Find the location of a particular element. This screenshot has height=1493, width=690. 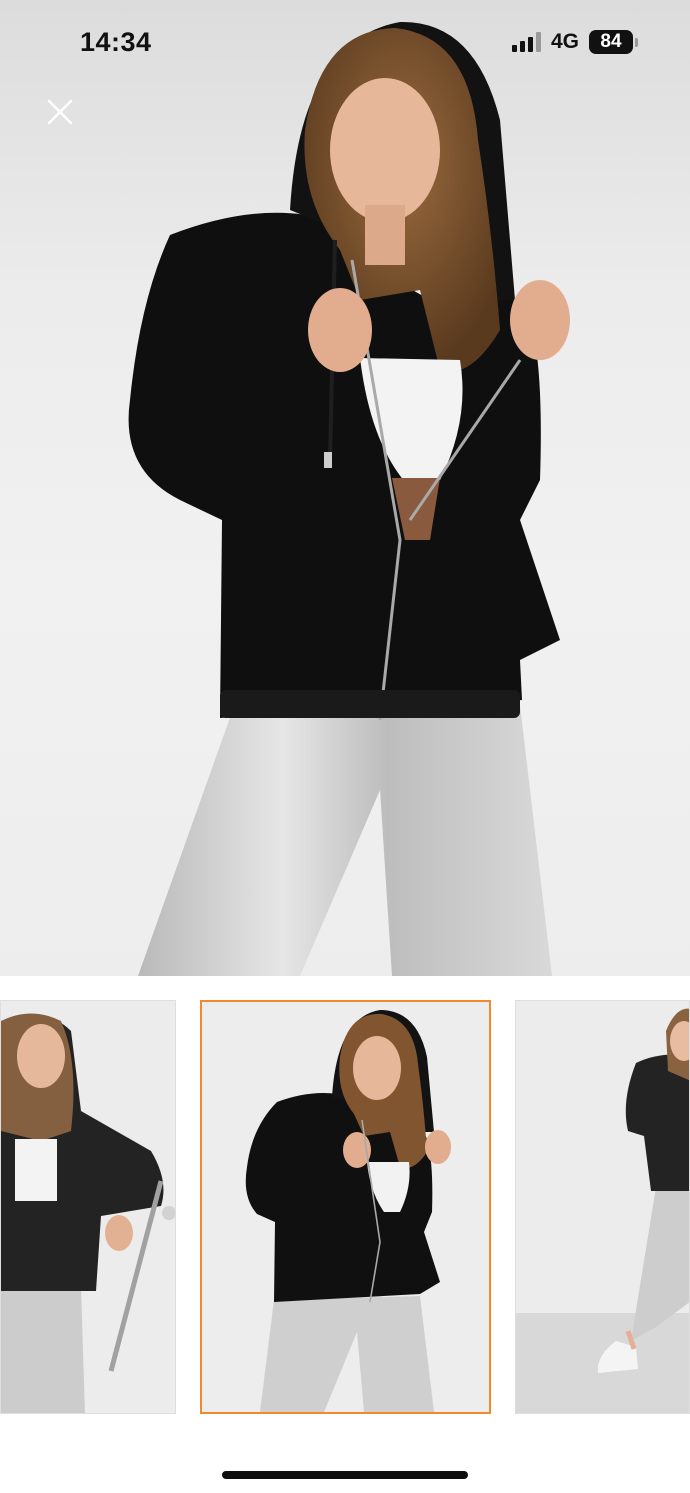

home-indicator is located at coordinates (345, 1475).